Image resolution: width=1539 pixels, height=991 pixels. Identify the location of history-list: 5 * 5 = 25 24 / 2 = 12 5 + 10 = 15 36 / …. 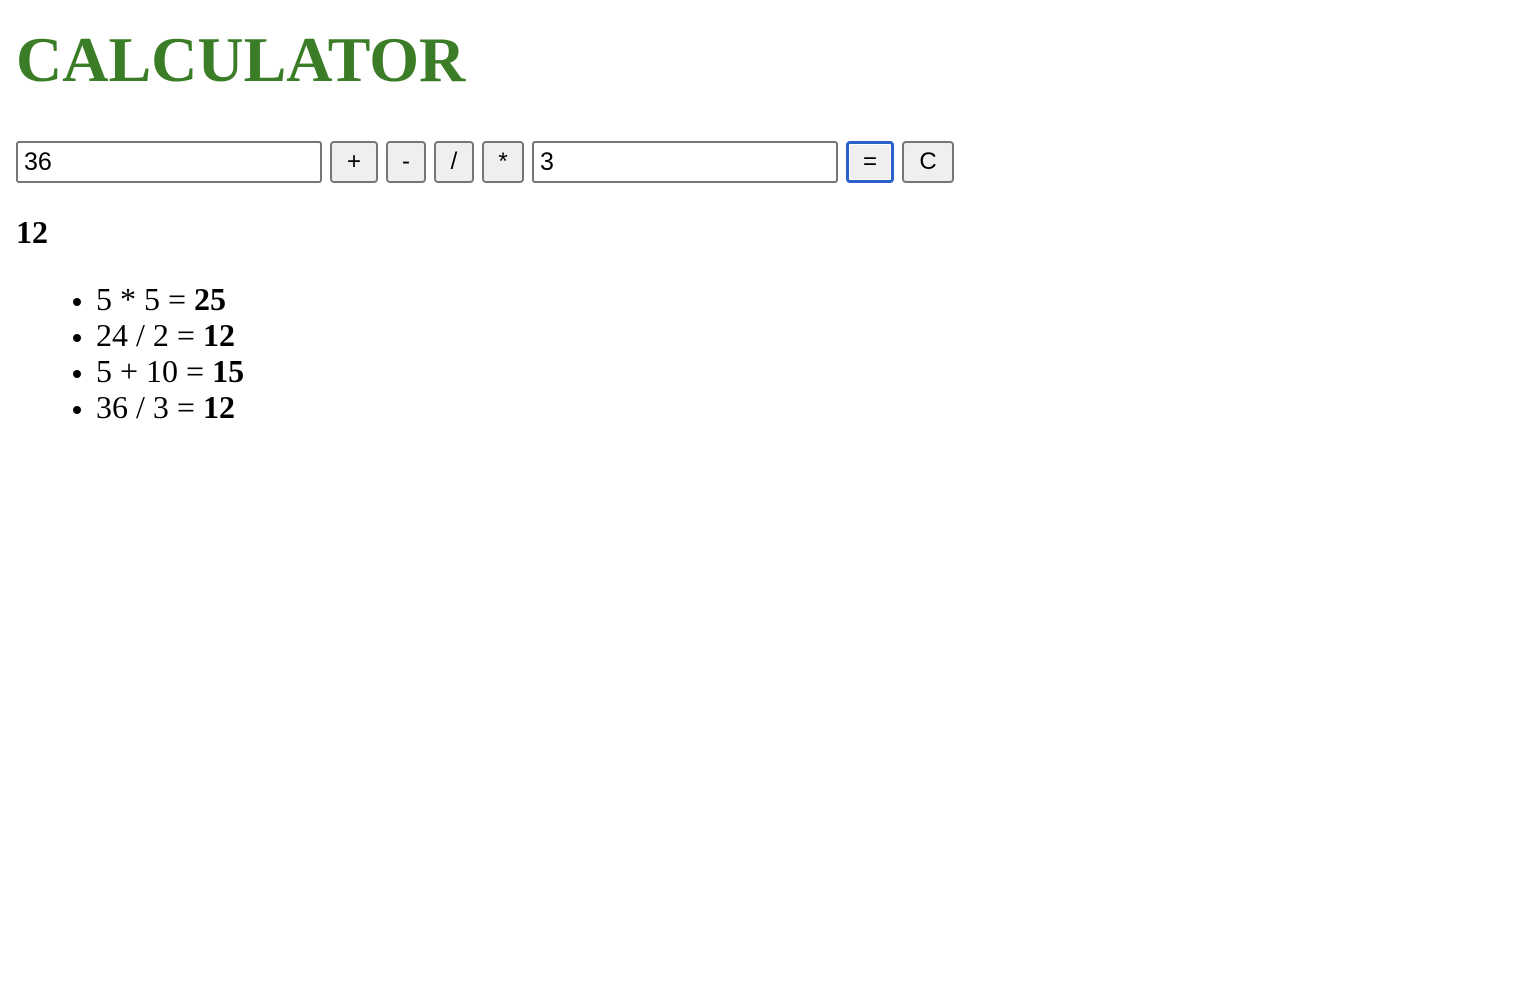
(122, 353).